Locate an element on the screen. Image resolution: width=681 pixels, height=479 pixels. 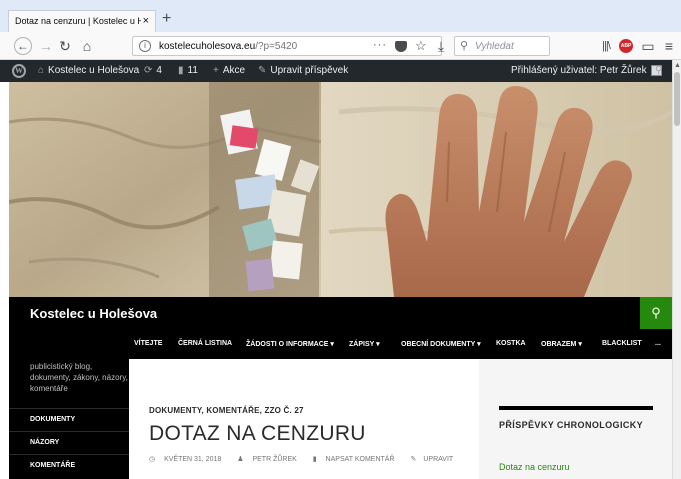
post-date-text: KVĚTEN 31, 2018 is located at coordinates (193, 459).